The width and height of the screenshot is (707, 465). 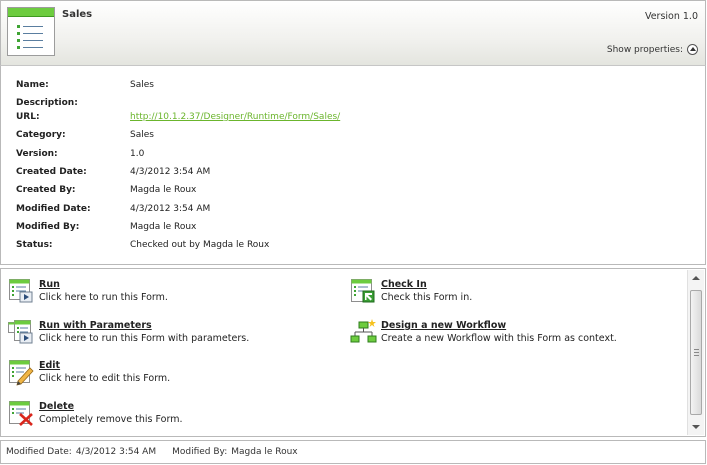 What do you see at coordinates (85, 135) in the screenshot?
I see `property-row-category: Category: Sales` at bounding box center [85, 135].